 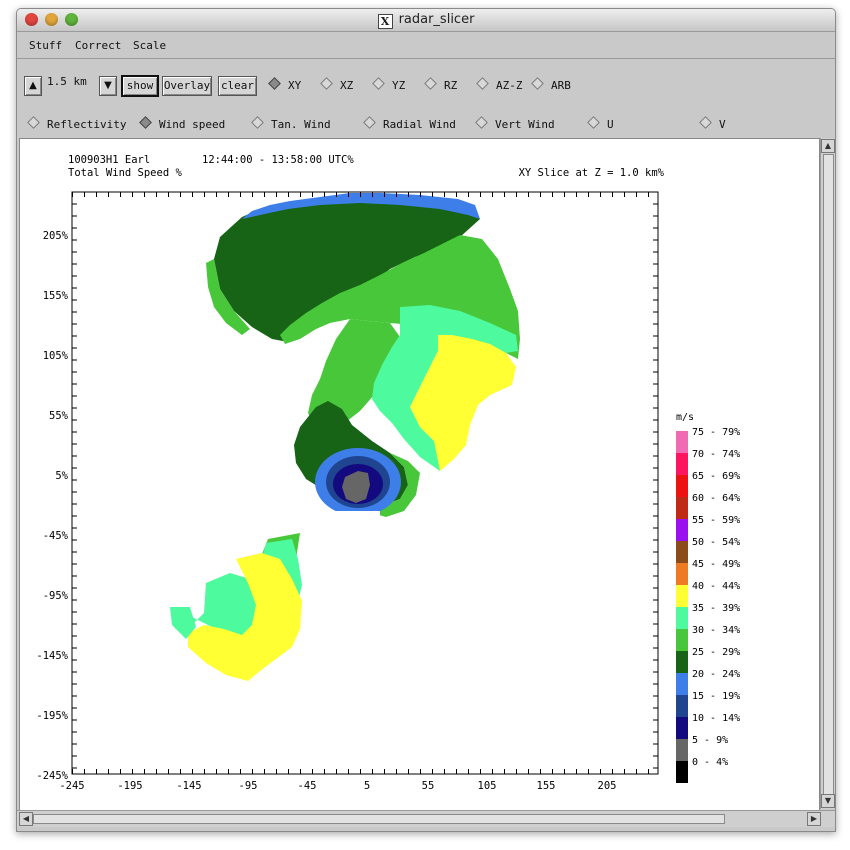 I want to click on radio-label: V, so click(x=722, y=124).